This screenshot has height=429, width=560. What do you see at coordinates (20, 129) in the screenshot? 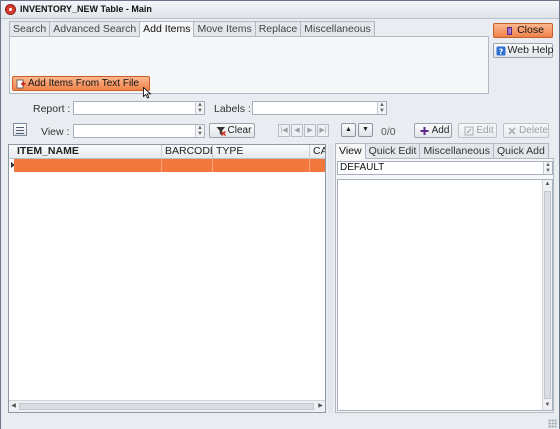
I see `grid-options-icon` at bounding box center [20, 129].